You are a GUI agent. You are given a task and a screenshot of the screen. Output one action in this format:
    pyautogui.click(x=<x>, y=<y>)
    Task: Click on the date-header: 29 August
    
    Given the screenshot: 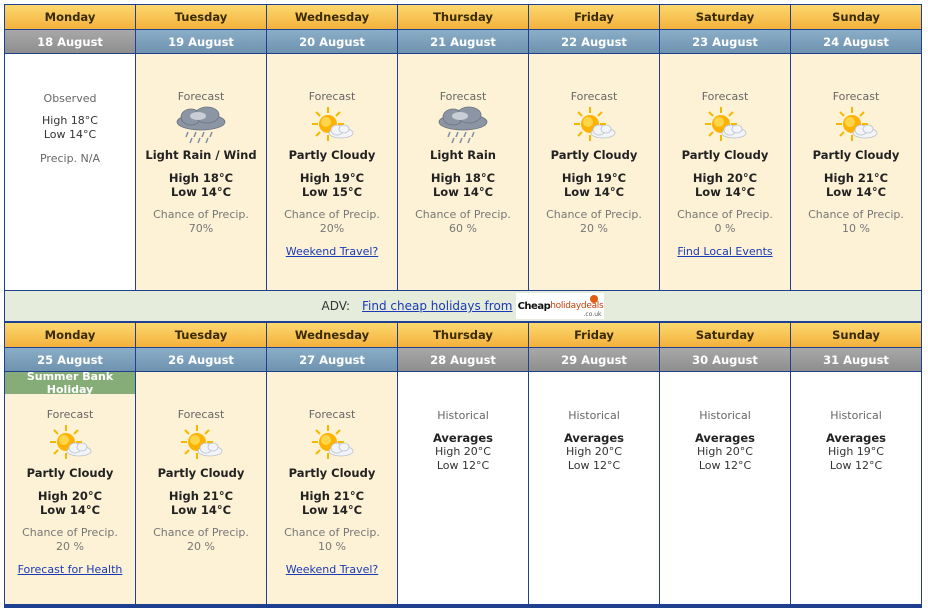 What is the action you would take?
    pyautogui.click(x=594, y=359)
    